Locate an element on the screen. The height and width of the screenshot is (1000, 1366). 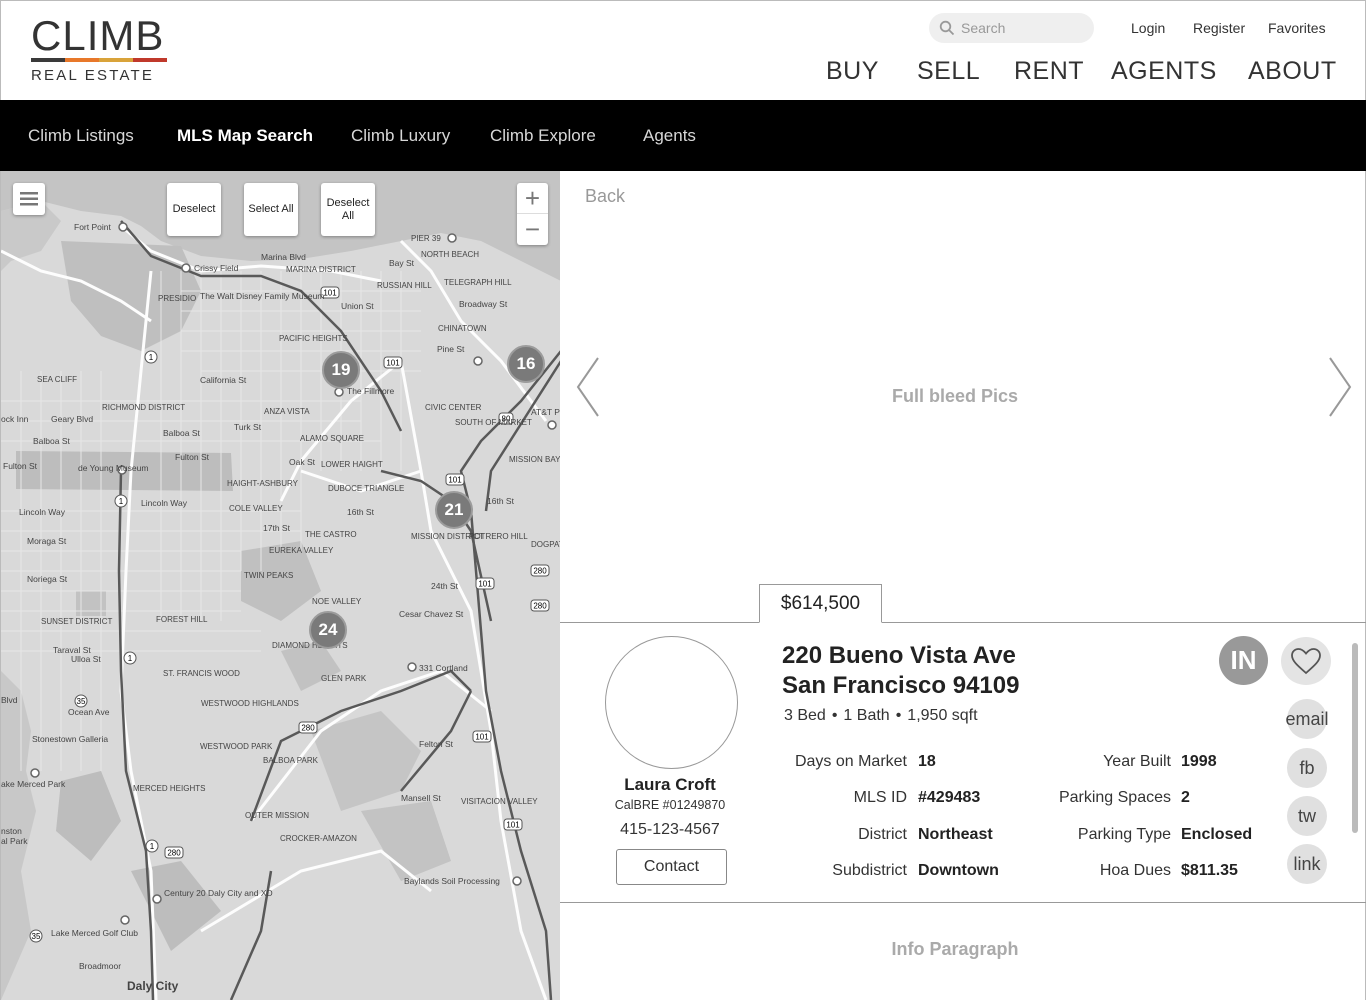
layers-menu-button is located at coordinates (29, 199).